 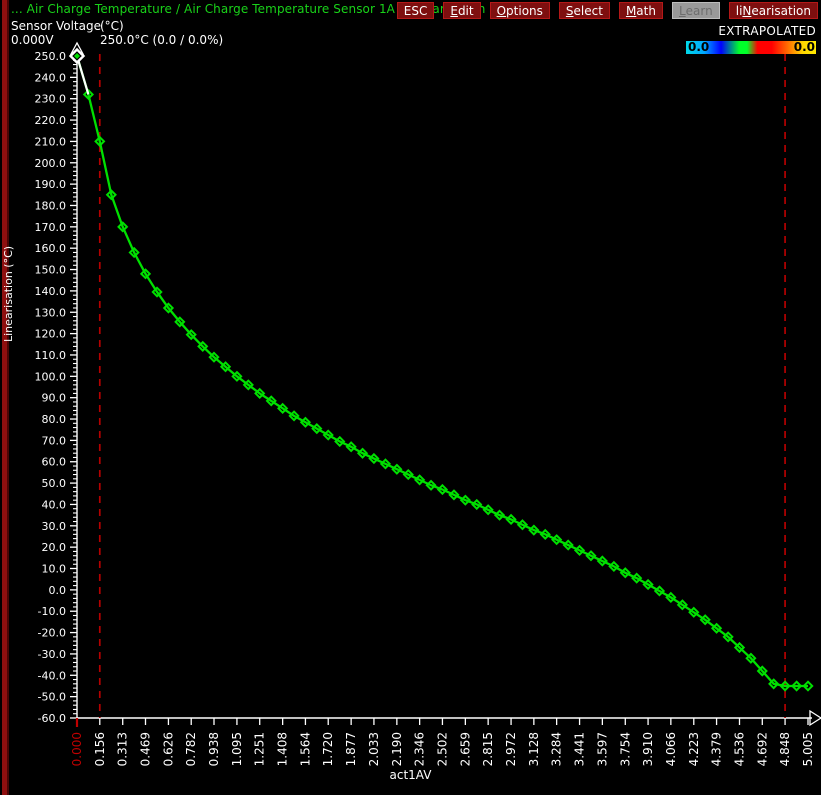 I want to click on x-tick-label: 2.190, so click(x=397, y=749).